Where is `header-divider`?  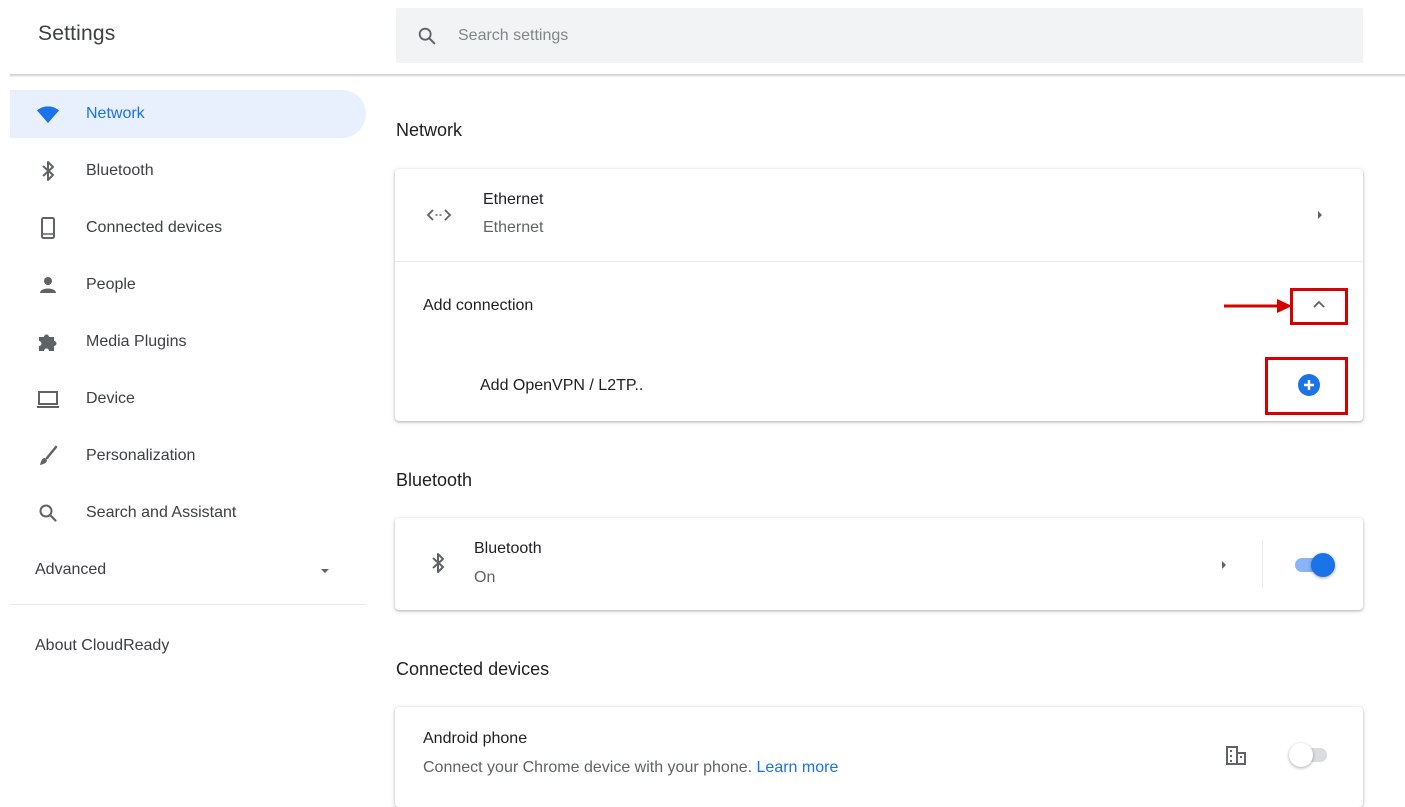
header-divider is located at coordinates (707, 75).